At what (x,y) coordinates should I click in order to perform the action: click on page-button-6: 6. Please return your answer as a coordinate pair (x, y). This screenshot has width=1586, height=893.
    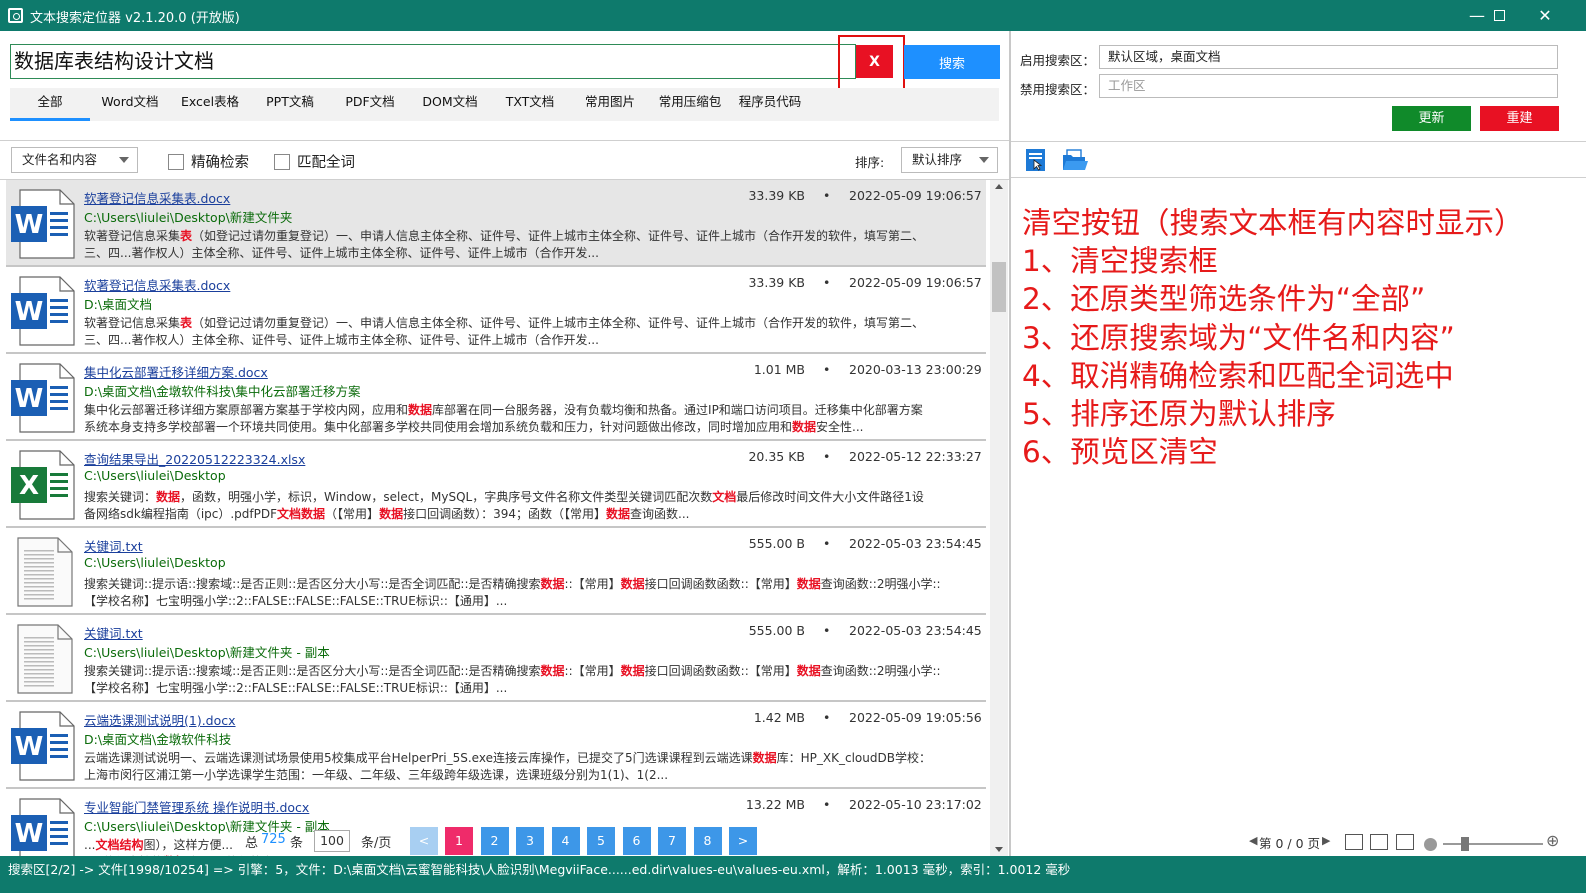
    Looking at the image, I should click on (636, 841).